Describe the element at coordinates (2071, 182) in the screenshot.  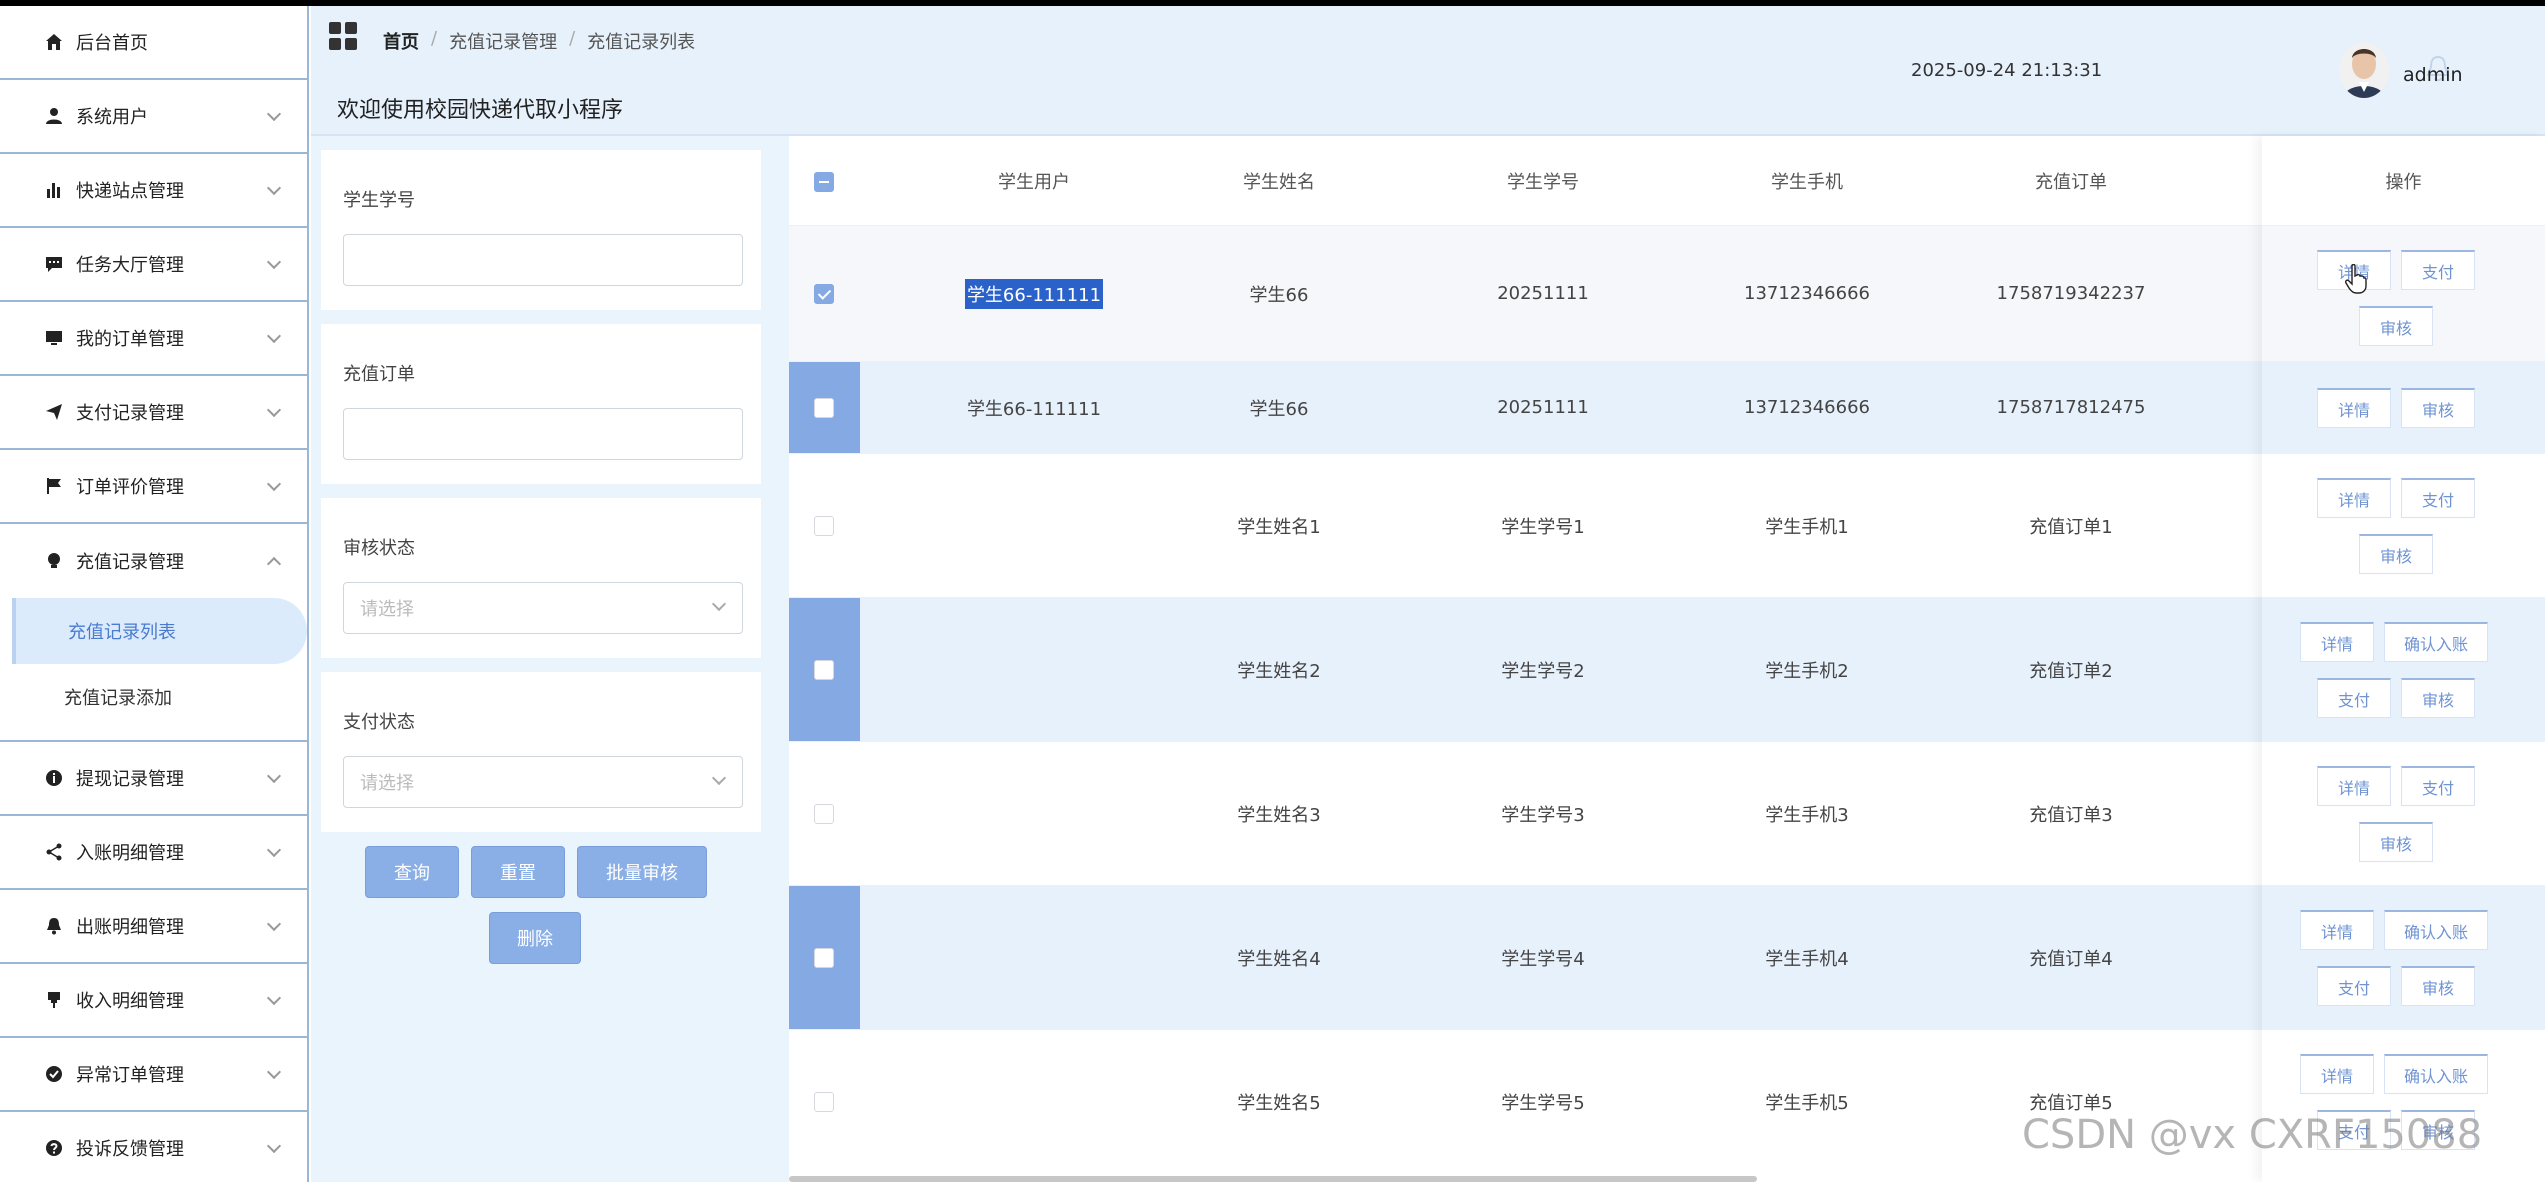
I see `col-header-recharge-order: 充值订单` at that location.